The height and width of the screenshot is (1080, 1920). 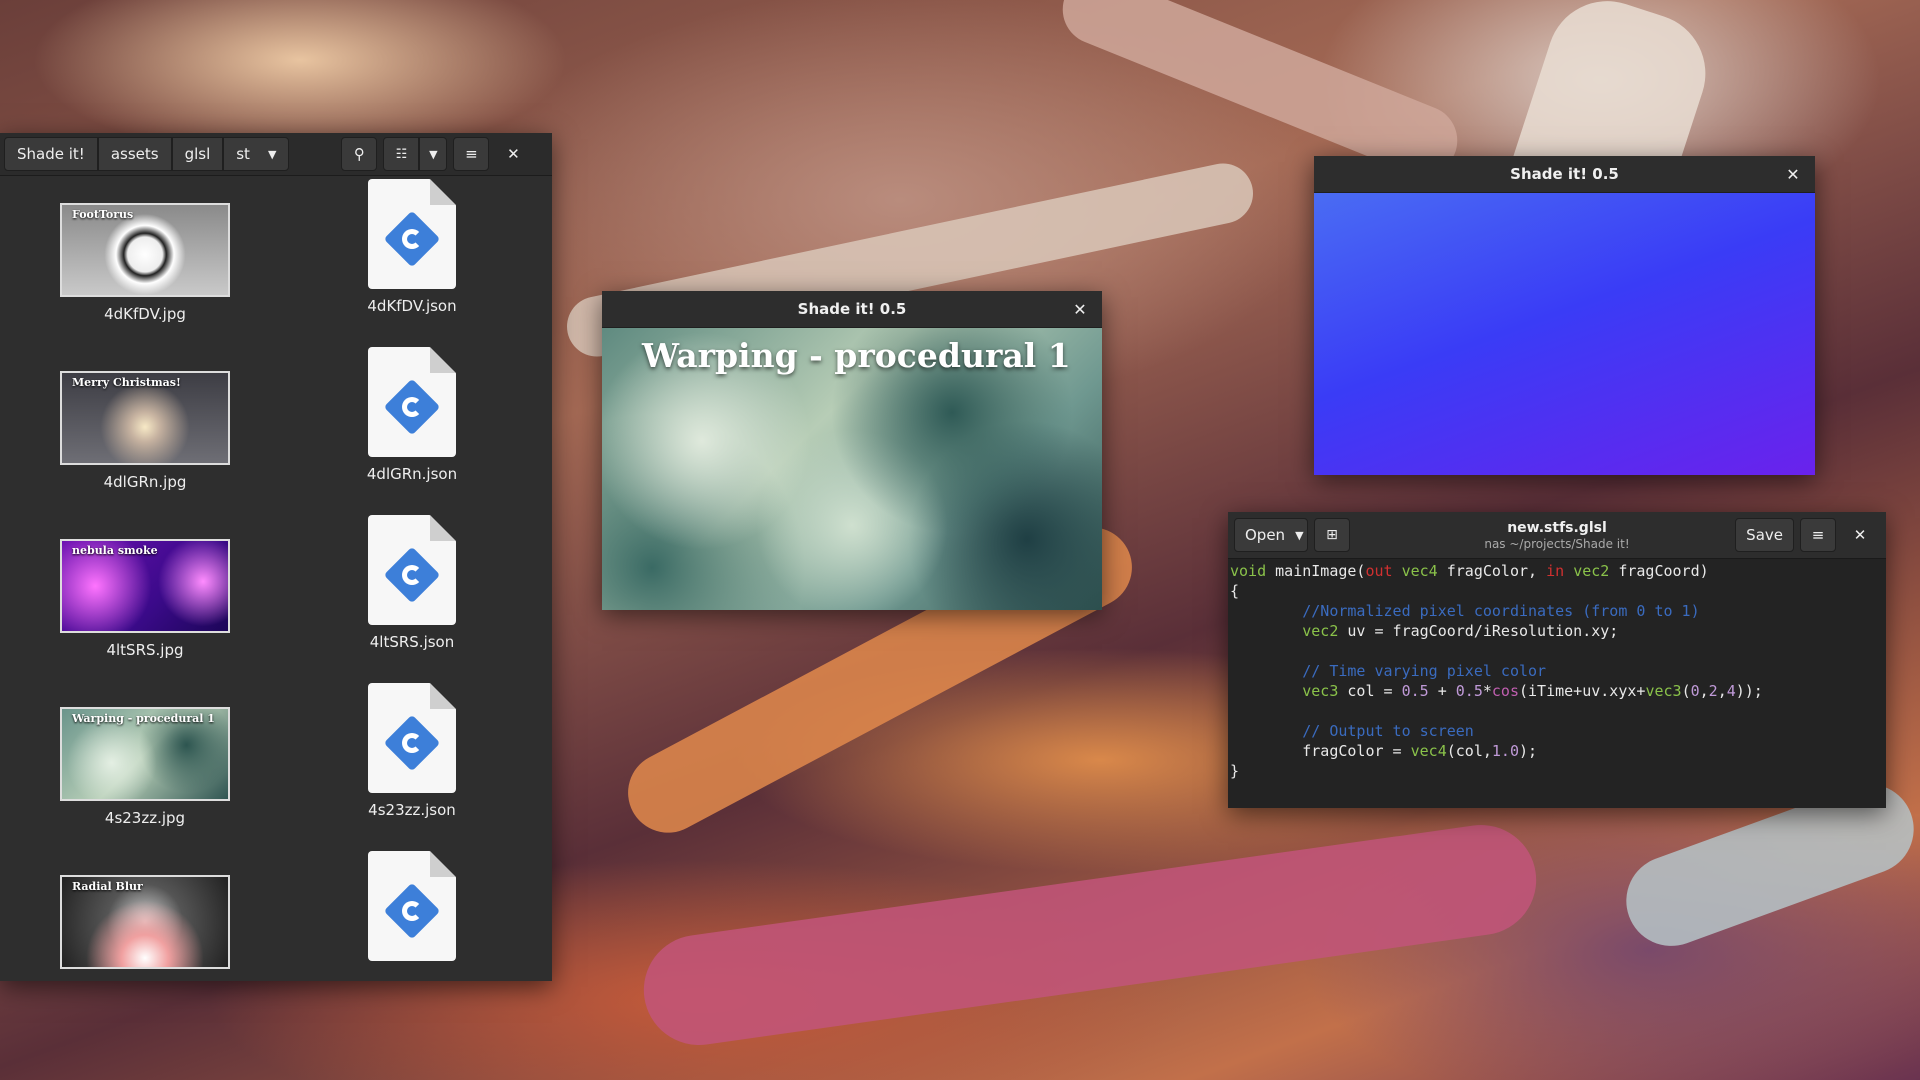 What do you see at coordinates (1384, 751) in the screenshot?
I see `code-line: fragColor = vec4(col,1.0);` at bounding box center [1384, 751].